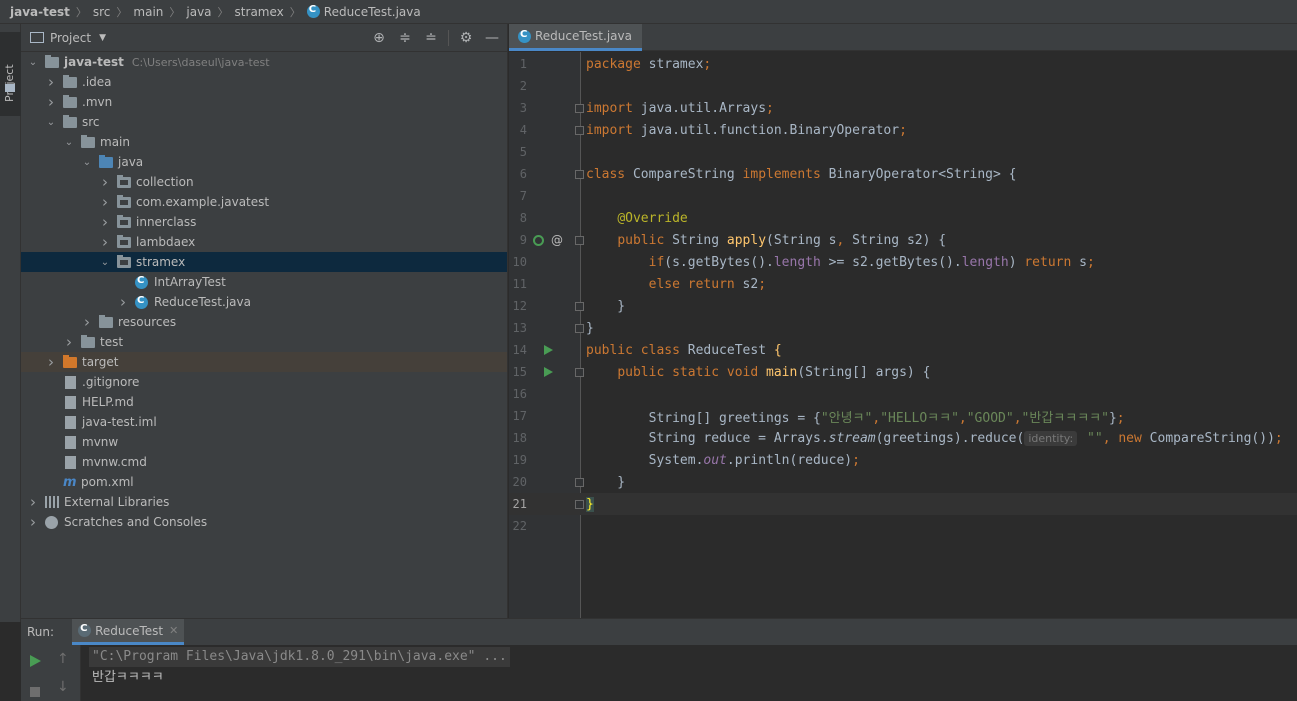 Image resolution: width=1297 pixels, height=701 pixels. What do you see at coordinates (264, 262) in the screenshot?
I see `tree-item-stramex: ⌄ stramex` at bounding box center [264, 262].